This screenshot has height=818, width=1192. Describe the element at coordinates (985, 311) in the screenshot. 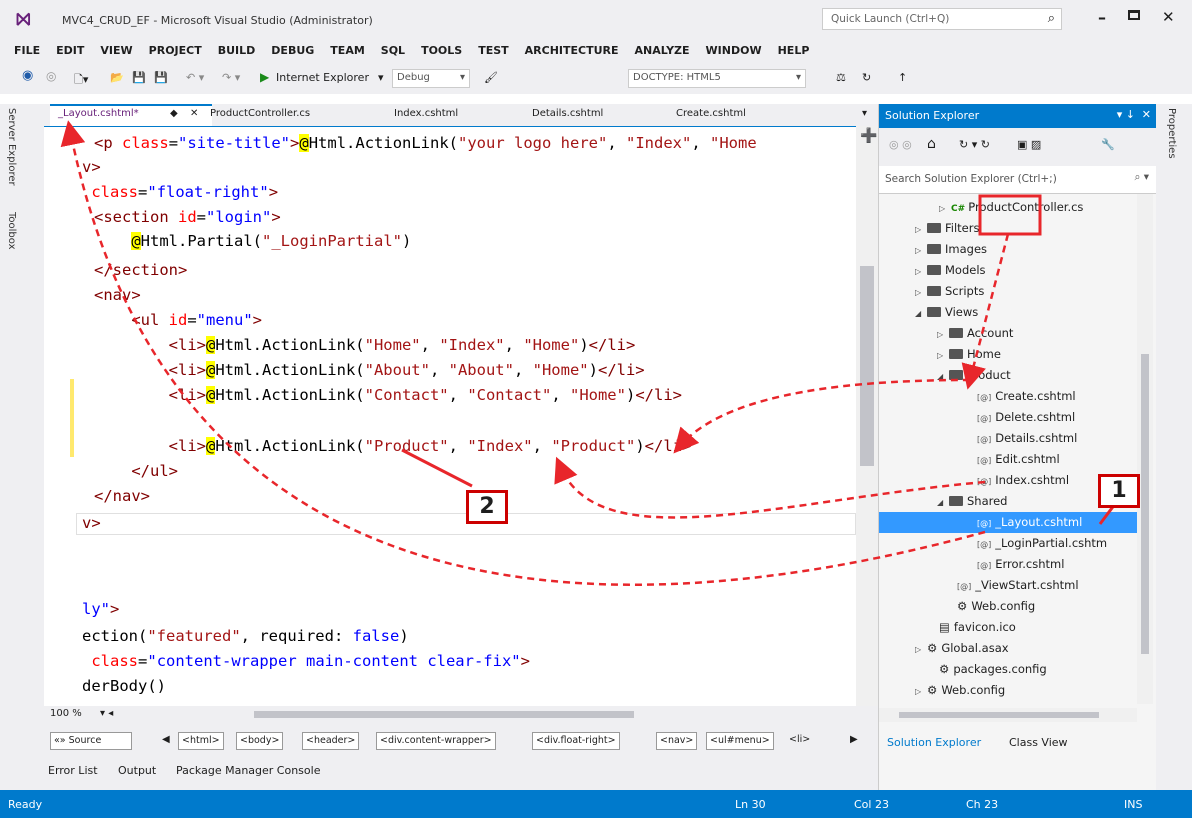

I see `arrow-controller-to-product` at that location.